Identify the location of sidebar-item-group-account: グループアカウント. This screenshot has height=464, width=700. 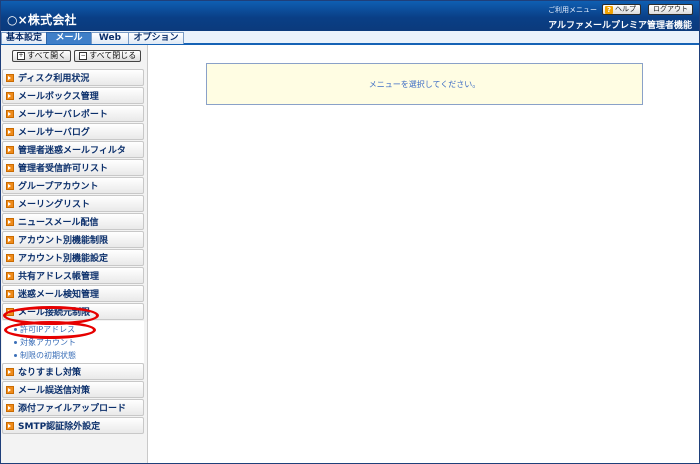
(73, 185).